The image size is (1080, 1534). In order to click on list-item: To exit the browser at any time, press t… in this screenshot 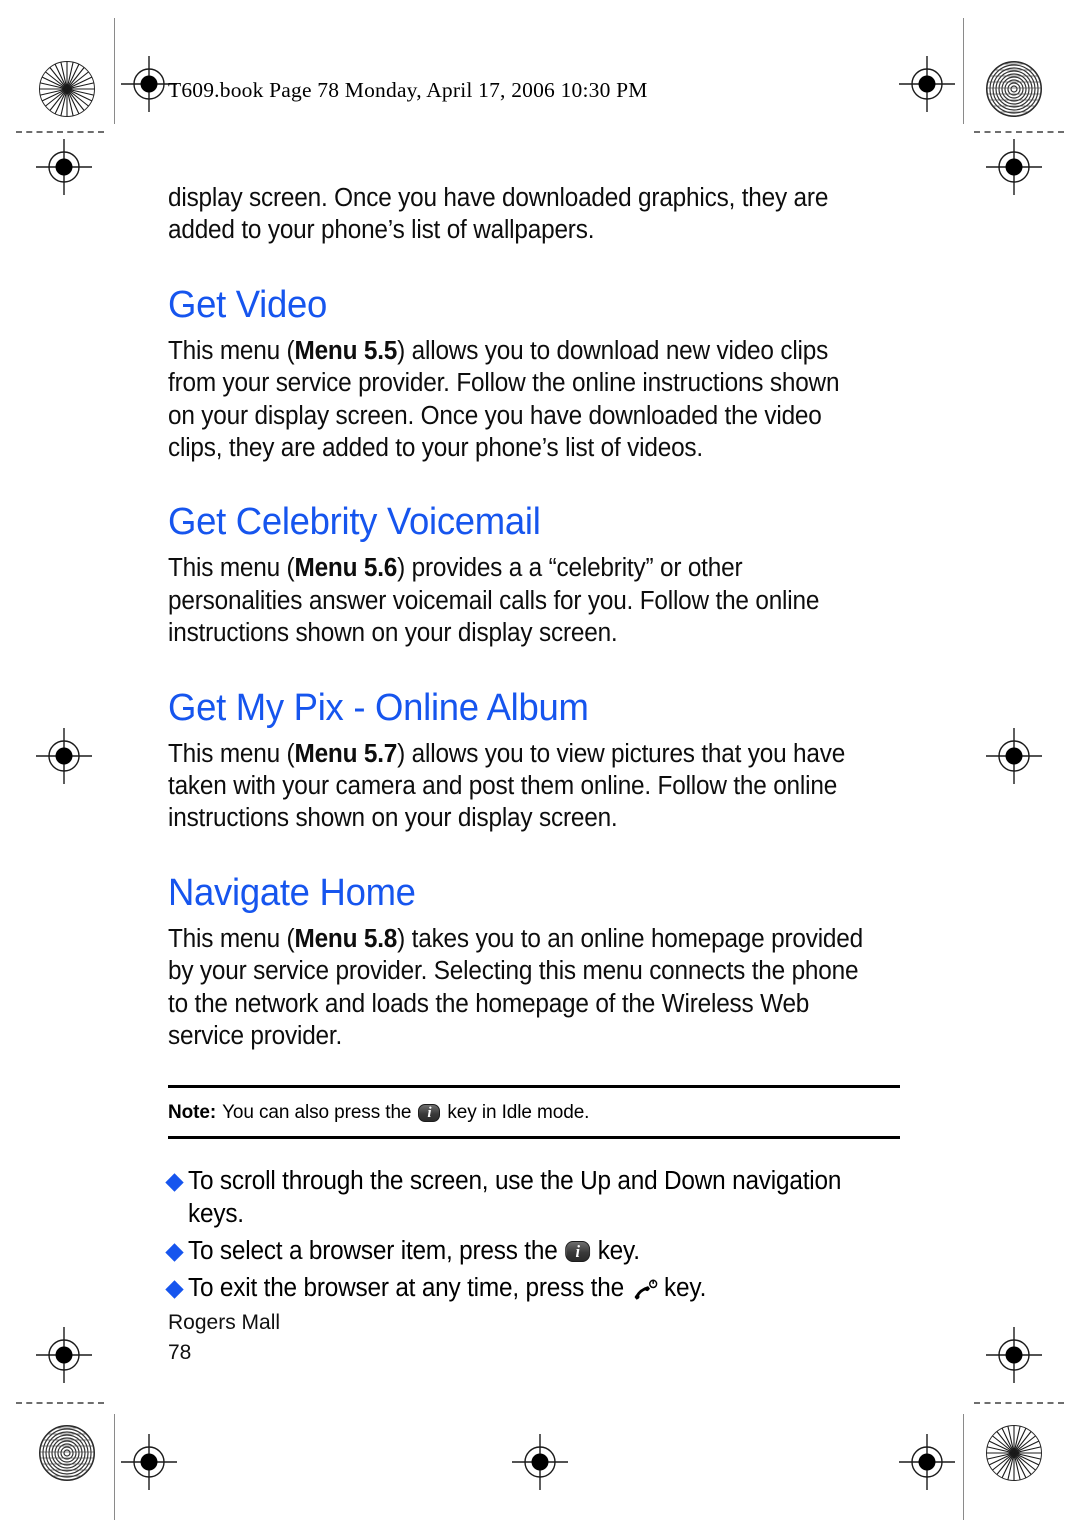, I will do `click(532, 1288)`.